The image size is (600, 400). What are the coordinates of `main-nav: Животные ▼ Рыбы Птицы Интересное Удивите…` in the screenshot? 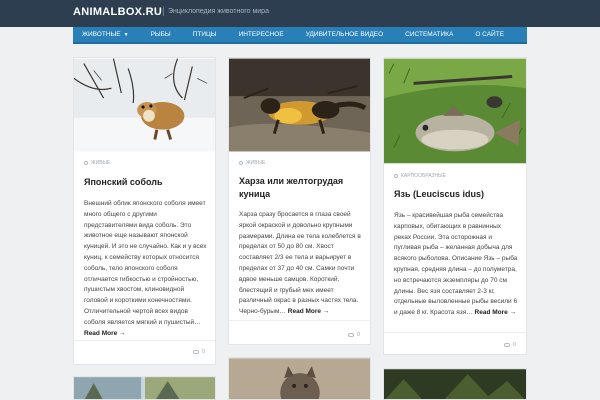 It's located at (300, 35).